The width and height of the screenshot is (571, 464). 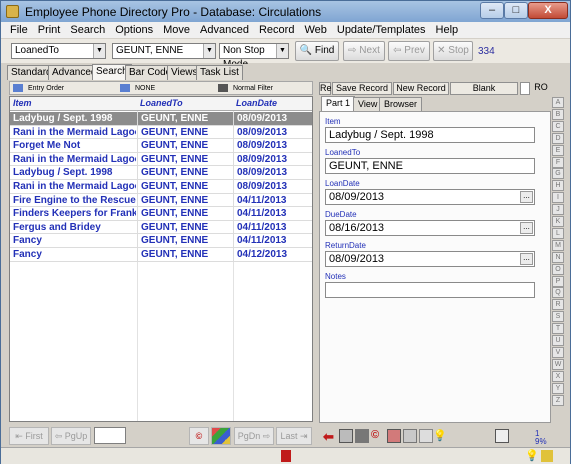 What do you see at coordinates (161, 241) in the screenshot?
I see `table-row: Fancy GEUNT, ENNE 04/11/2013` at bounding box center [161, 241].